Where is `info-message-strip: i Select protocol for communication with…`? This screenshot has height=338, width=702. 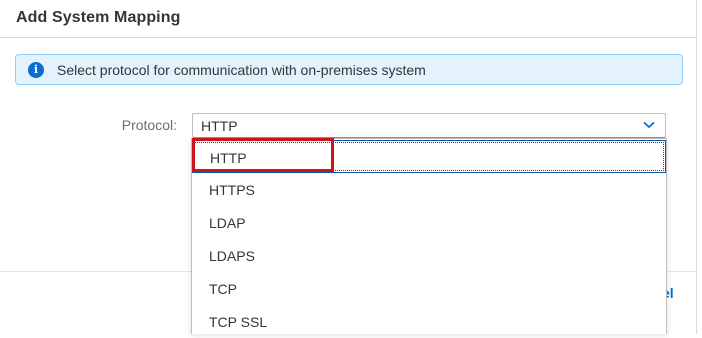 info-message-strip: i Select protocol for communication with… is located at coordinates (349, 69).